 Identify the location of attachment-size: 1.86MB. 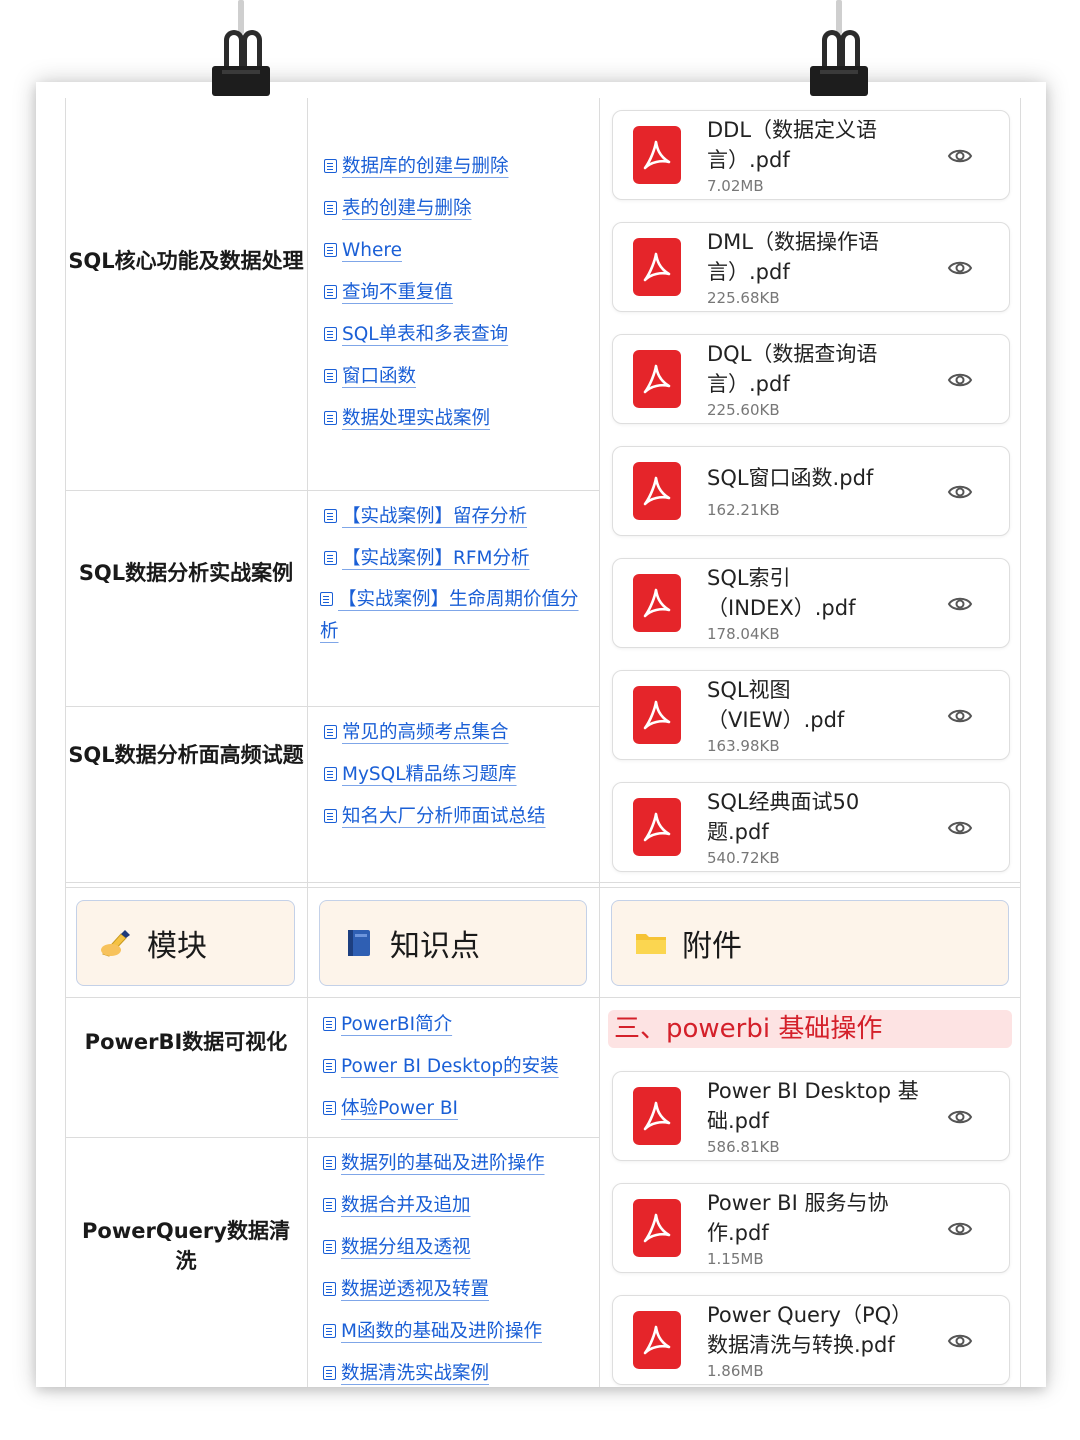
(735, 1371).